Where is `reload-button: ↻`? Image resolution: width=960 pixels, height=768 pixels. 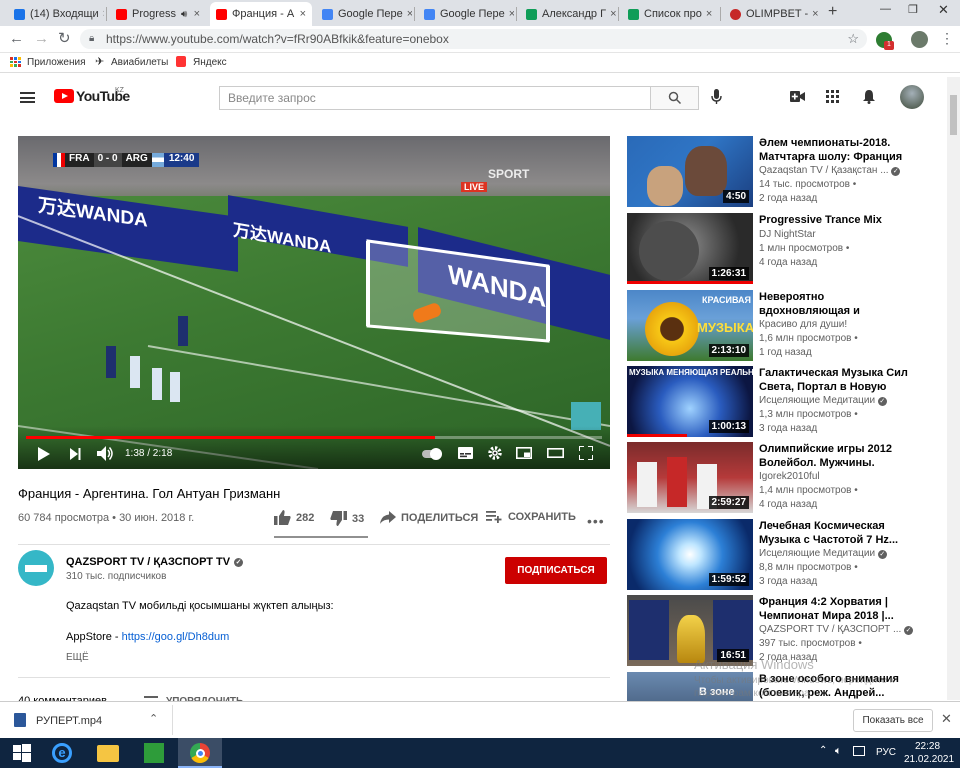
reload-button: ↻ is located at coordinates (64, 38).